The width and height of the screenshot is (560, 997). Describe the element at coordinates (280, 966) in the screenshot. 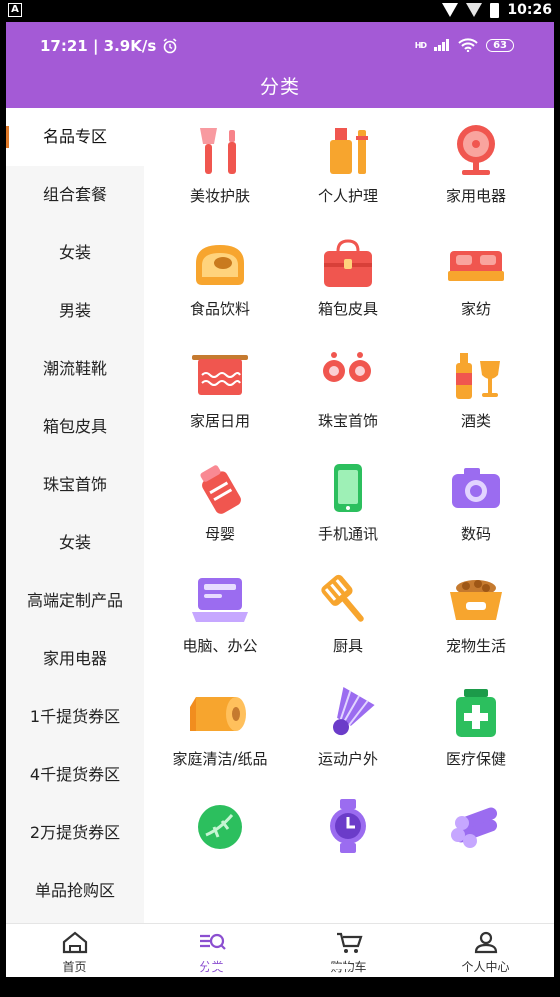

I see `gesture-bar` at that location.